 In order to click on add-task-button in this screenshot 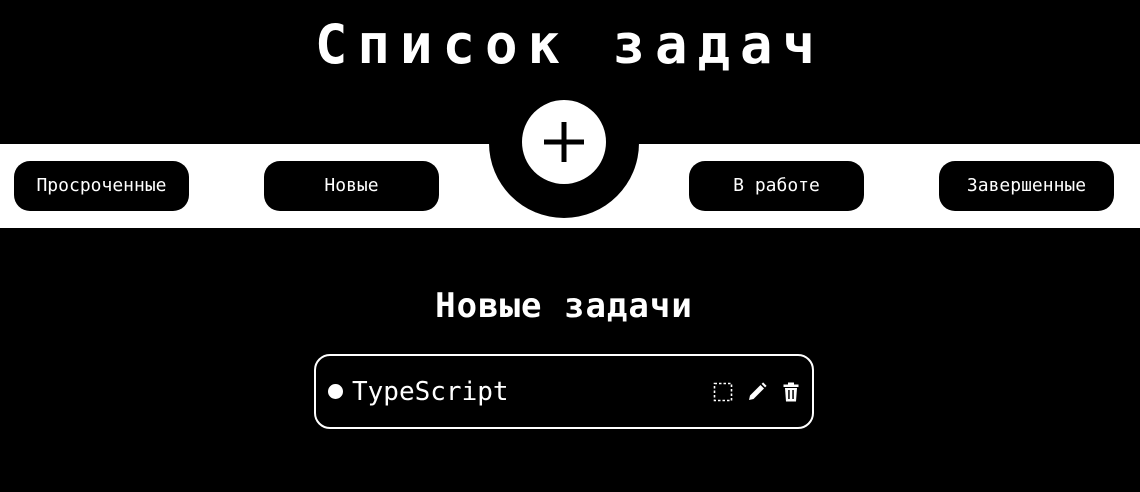, I will do `click(564, 142)`.